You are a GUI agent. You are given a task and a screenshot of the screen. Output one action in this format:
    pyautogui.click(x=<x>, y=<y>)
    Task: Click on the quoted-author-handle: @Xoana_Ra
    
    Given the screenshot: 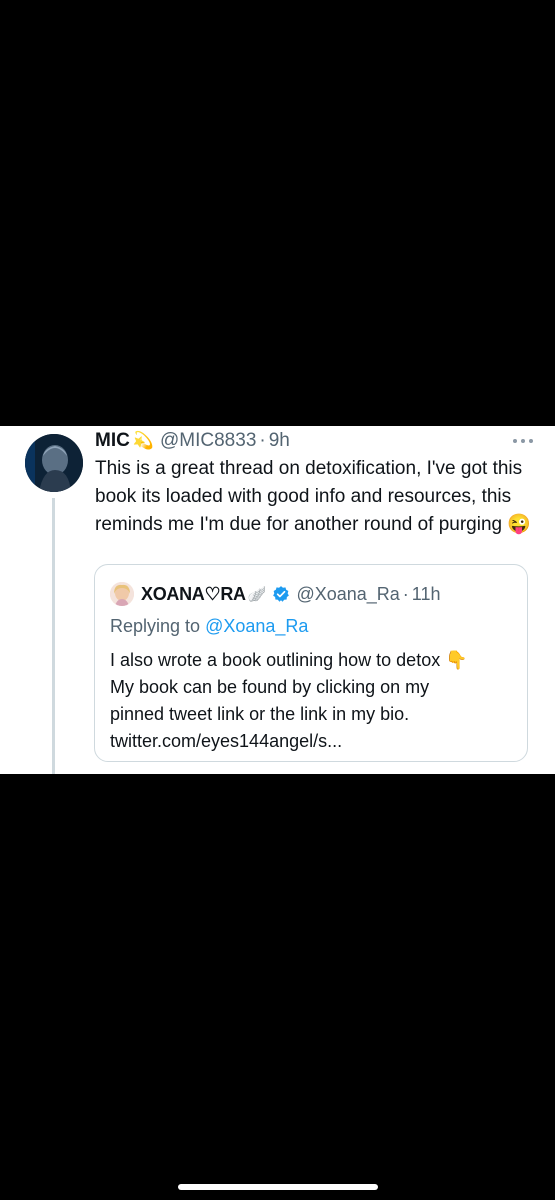 What is the action you would take?
    pyautogui.click(x=347, y=594)
    